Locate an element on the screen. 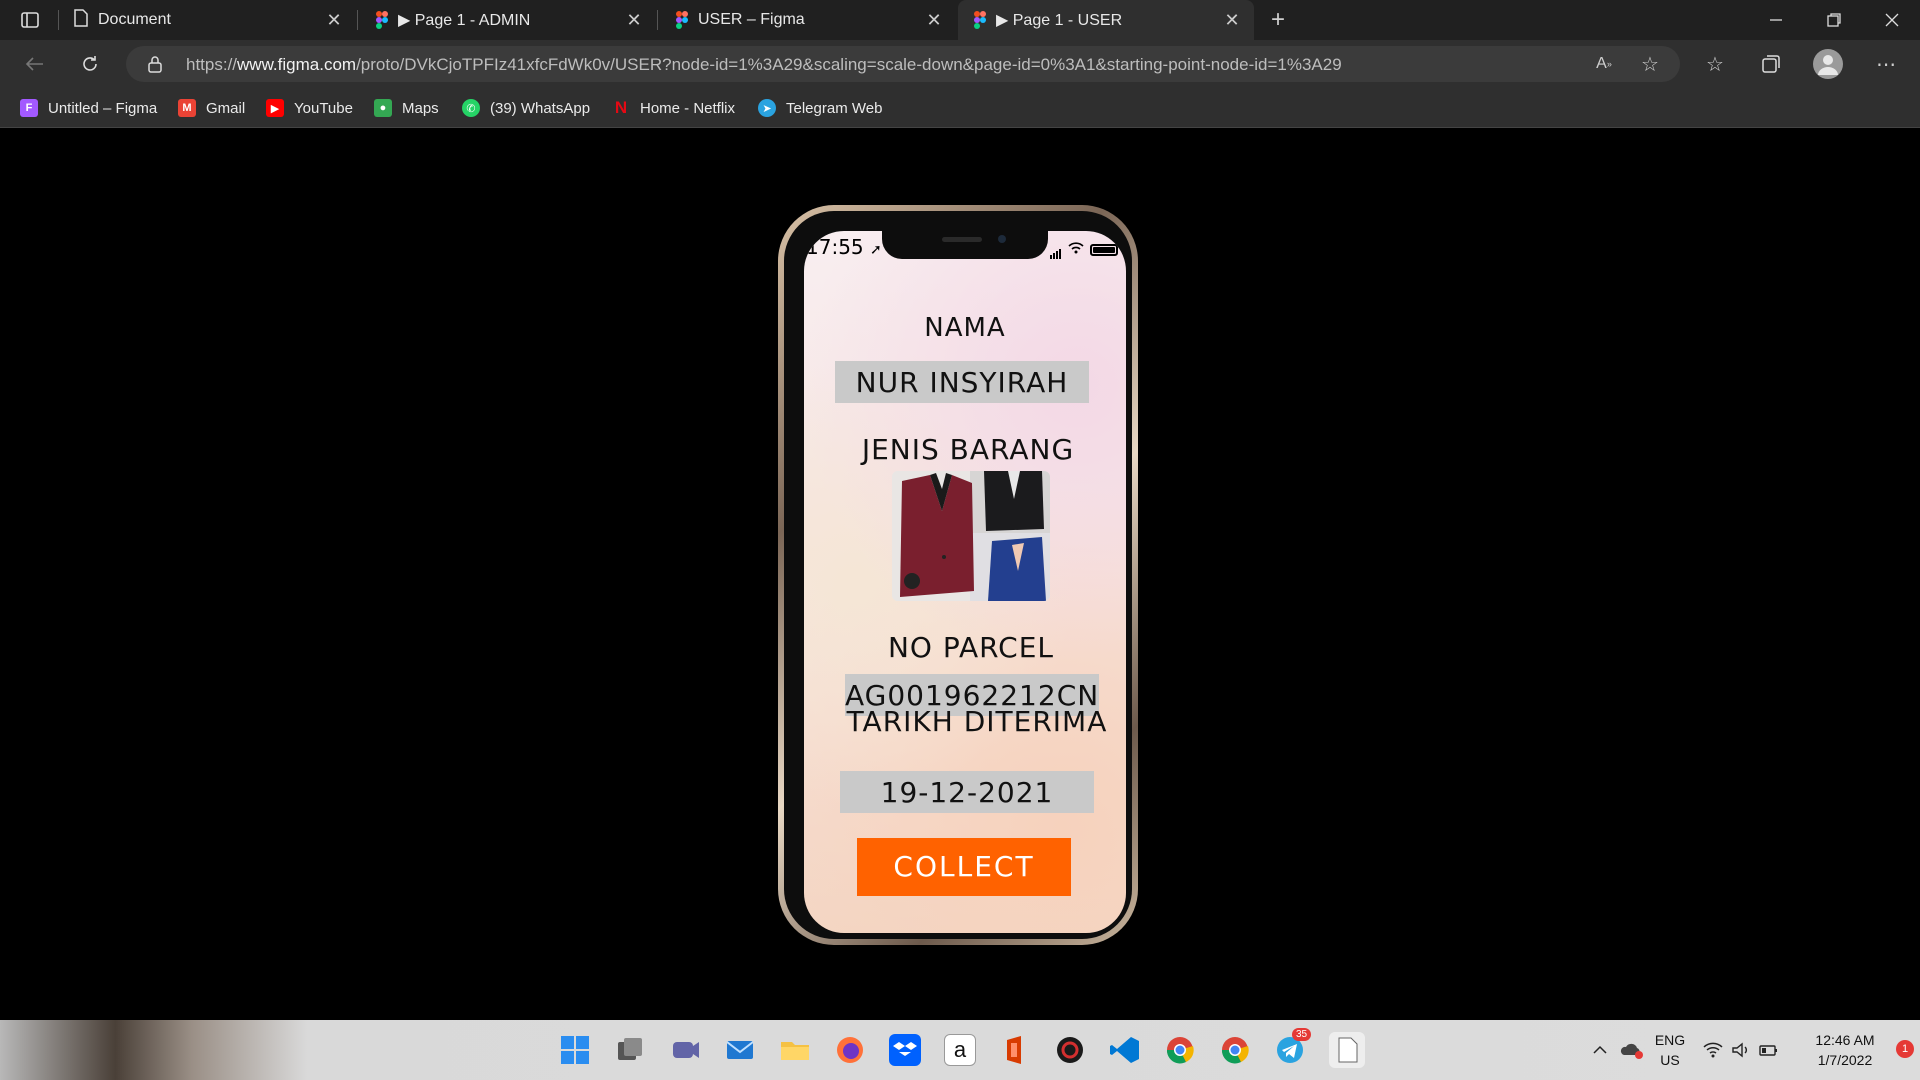 The width and height of the screenshot is (1920, 1080). document-icon is located at coordinates (81, 20).